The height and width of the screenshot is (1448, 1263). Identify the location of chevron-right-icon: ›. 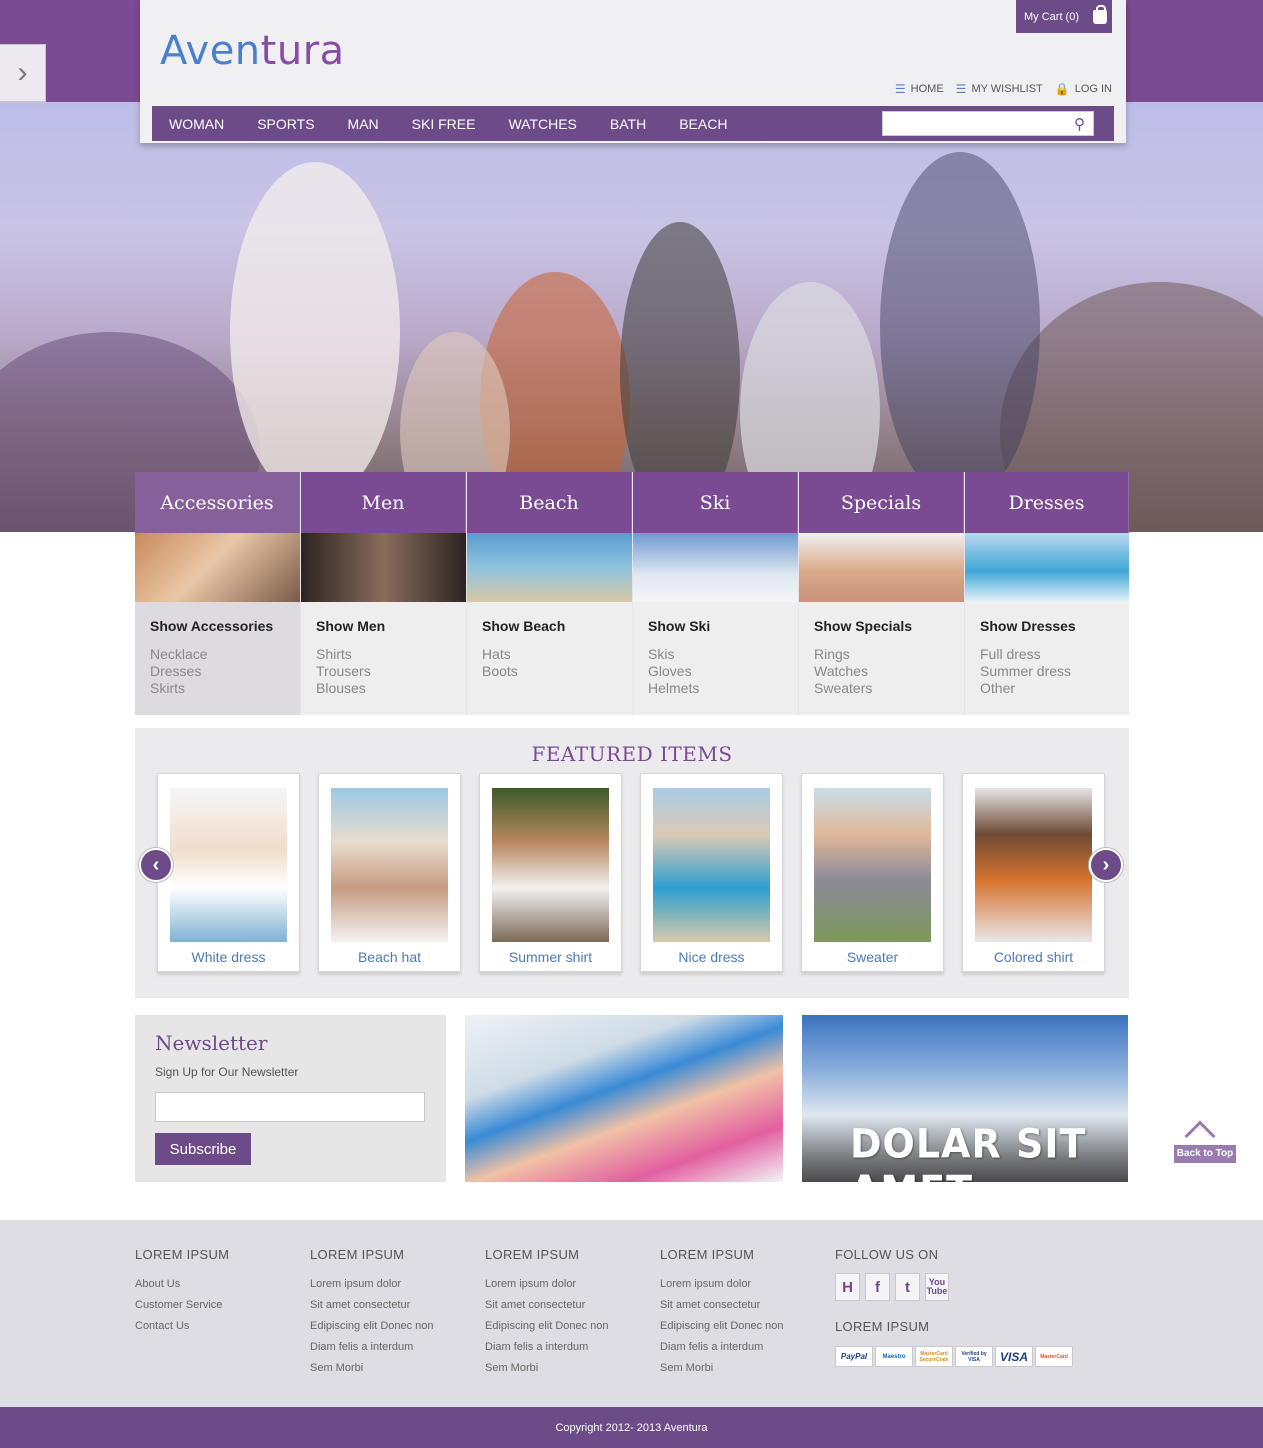
(1106, 864).